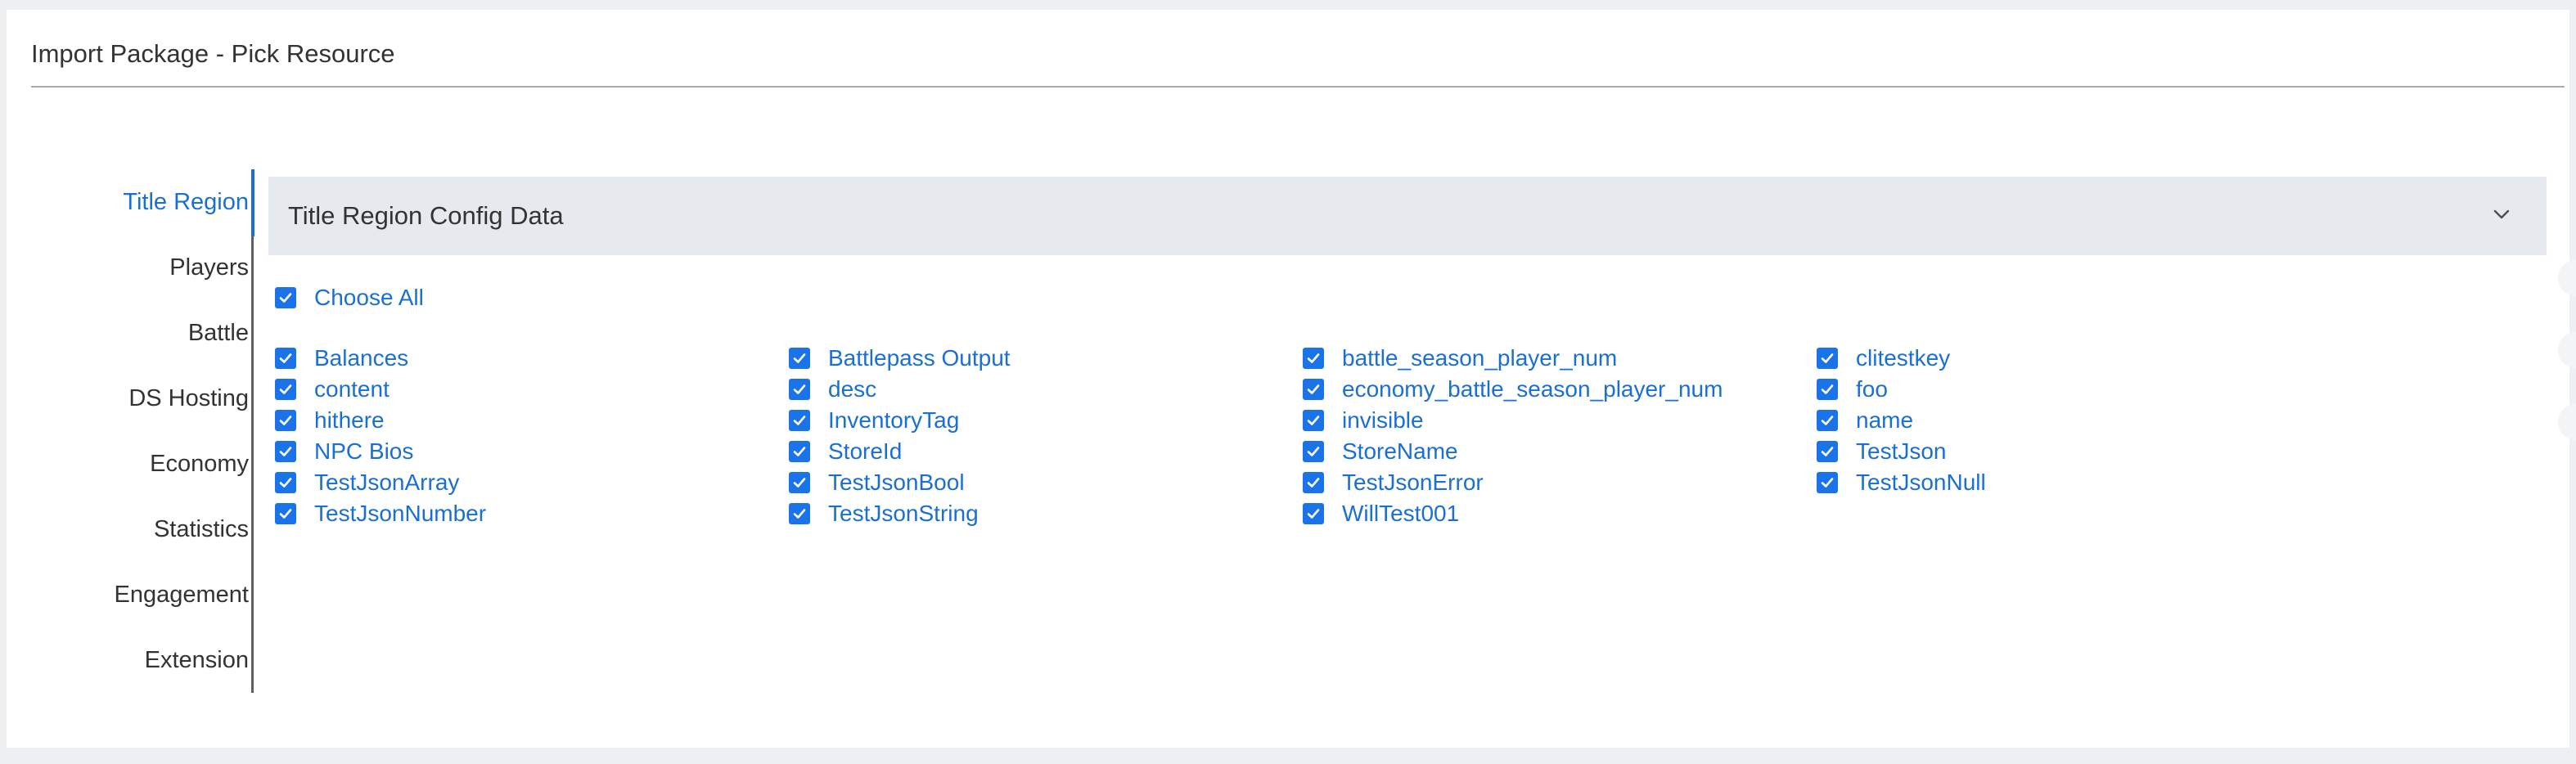 The width and height of the screenshot is (2576, 764). I want to click on choose-all-label: Choose All, so click(369, 297).